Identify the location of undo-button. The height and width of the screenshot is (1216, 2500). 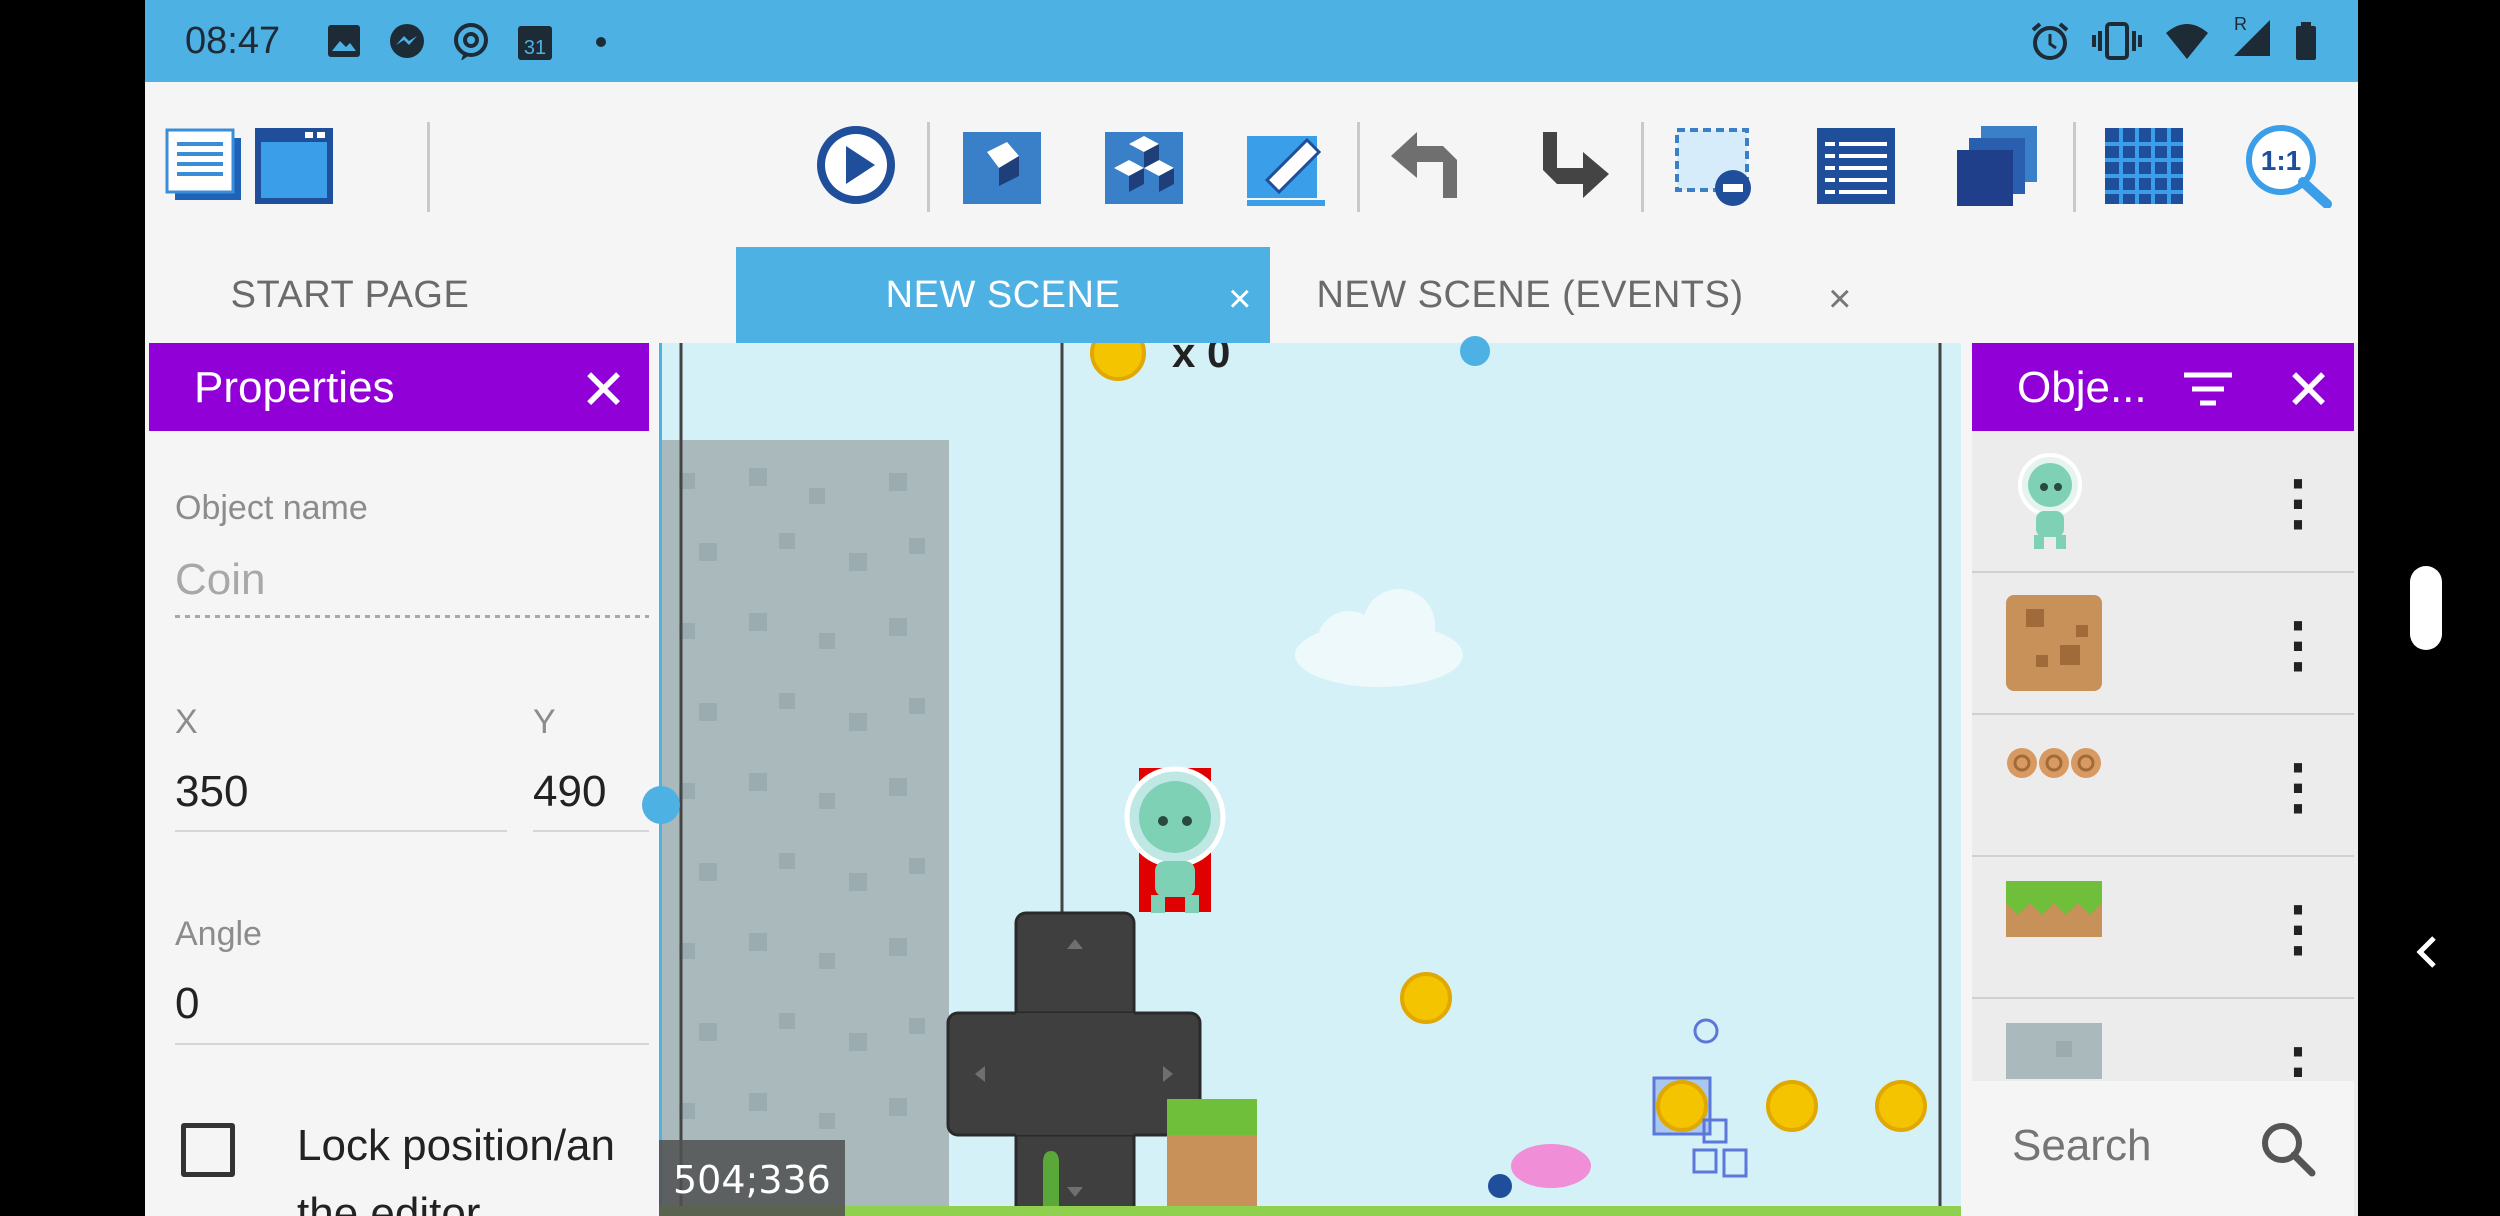
(1430, 165).